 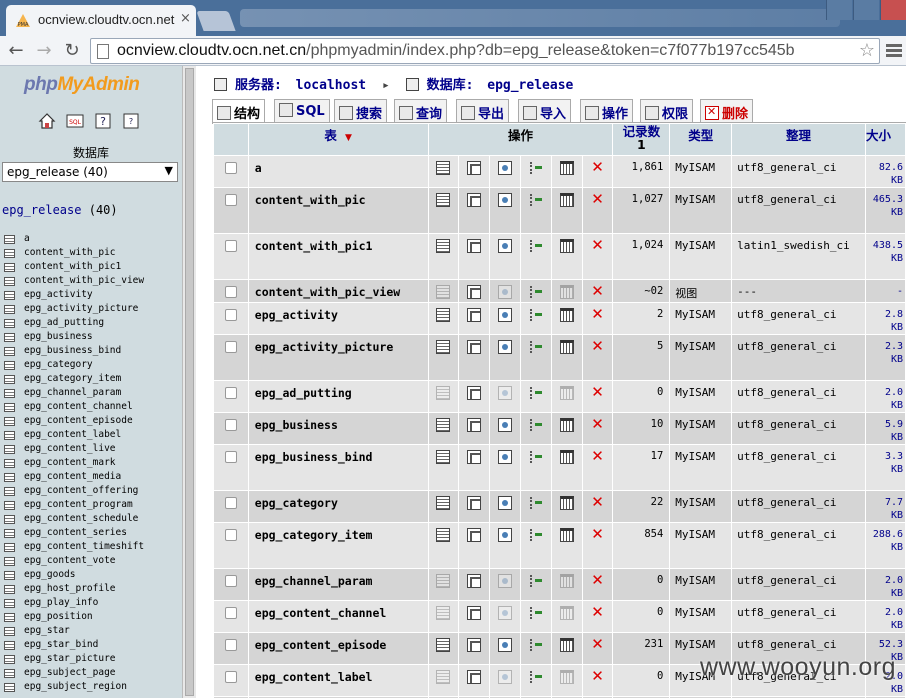 I want to click on sidebar-table-name: content_with_pic, so click(x=70, y=253).